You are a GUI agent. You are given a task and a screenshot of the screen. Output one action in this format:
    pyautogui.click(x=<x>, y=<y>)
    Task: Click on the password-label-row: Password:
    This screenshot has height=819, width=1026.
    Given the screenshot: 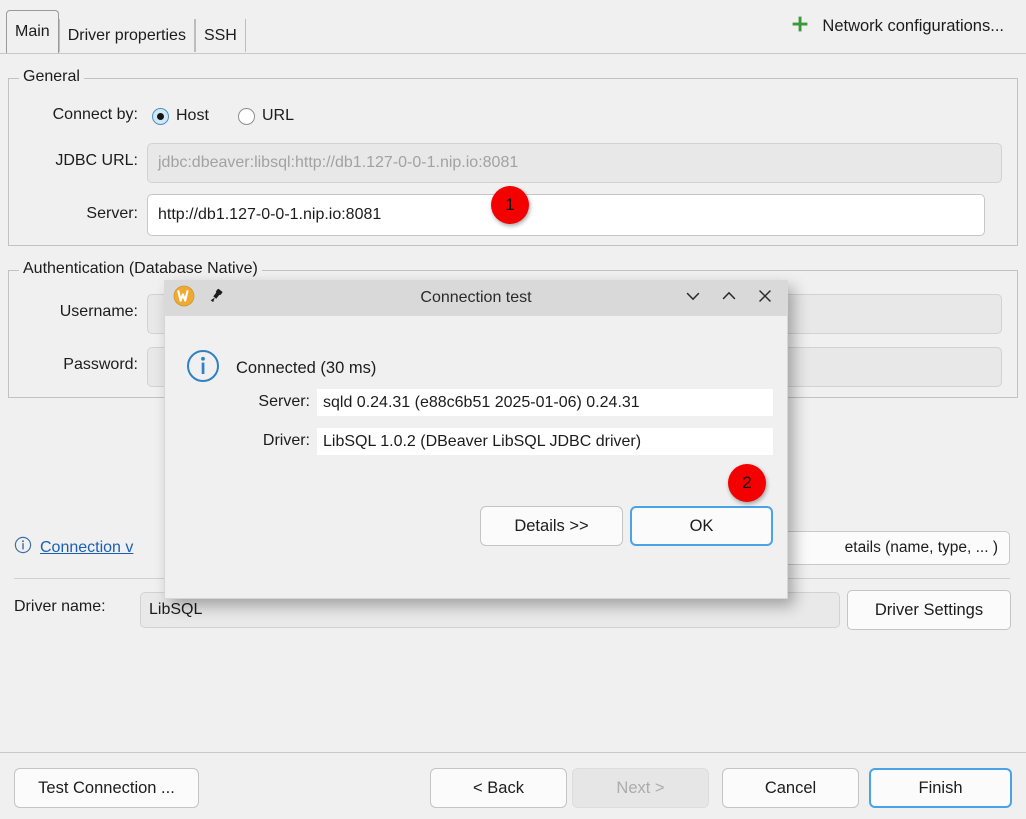 What is the action you would take?
    pyautogui.click(x=78, y=365)
    